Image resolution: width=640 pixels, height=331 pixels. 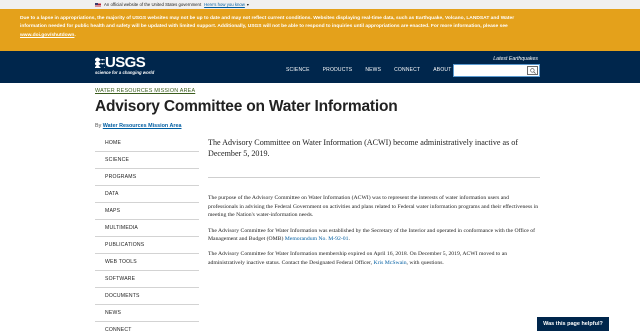 I want to click on main-nav: SCIENCE PRODUCTS NEWS CONNECT ABOUT, so click(x=375, y=70).